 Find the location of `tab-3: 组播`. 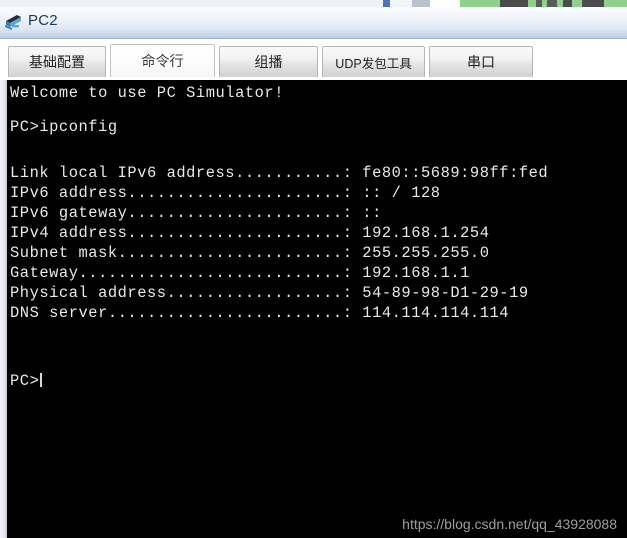

tab-3: 组播 is located at coordinates (268, 61).